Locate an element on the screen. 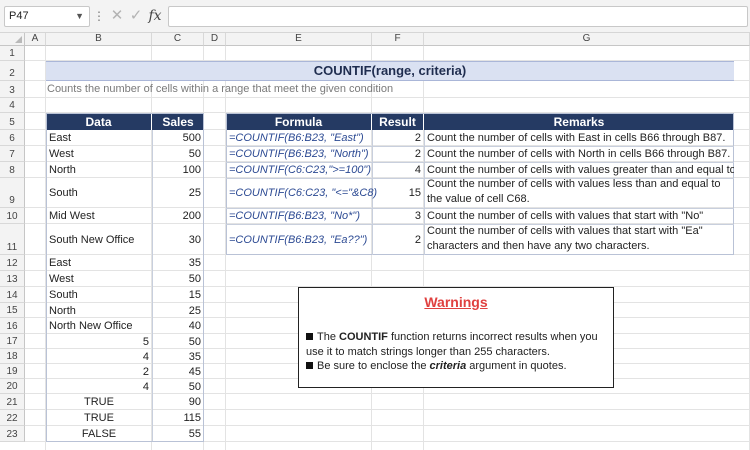 The width and height of the screenshot is (750, 450). column-header-g: G is located at coordinates (587, 39).